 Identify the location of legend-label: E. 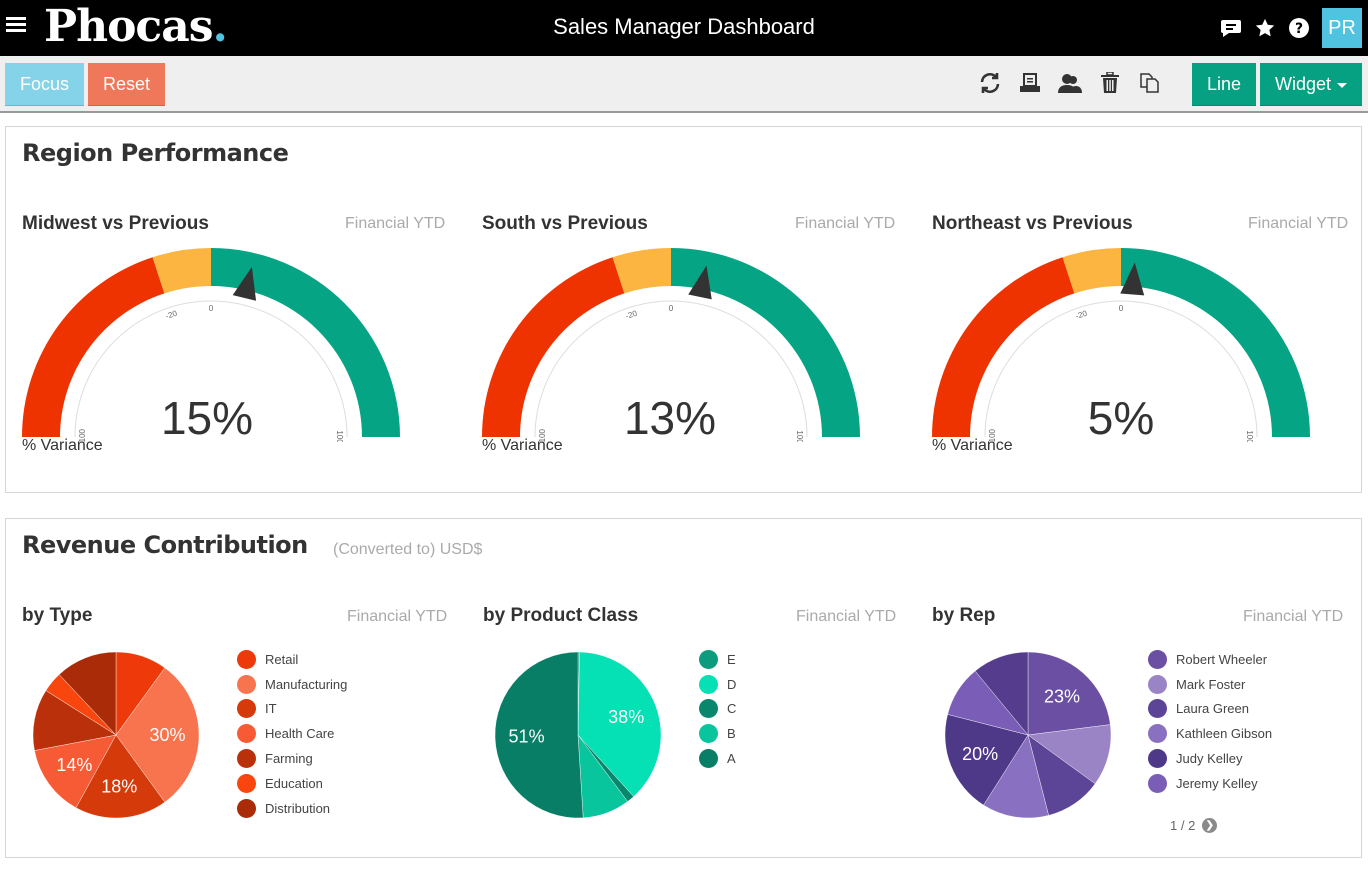
(731, 659).